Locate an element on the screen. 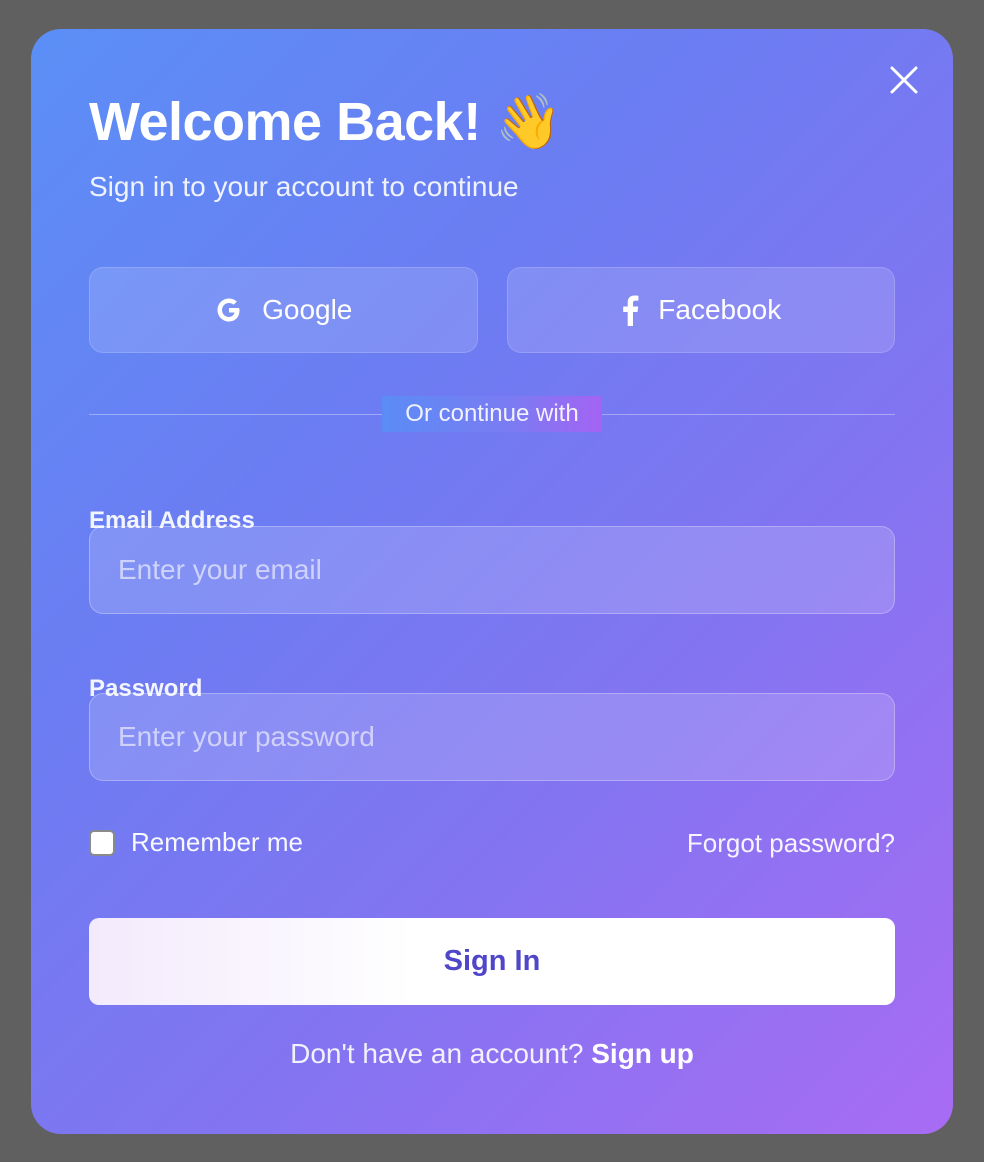  signin-button: Sign In is located at coordinates (492, 961).